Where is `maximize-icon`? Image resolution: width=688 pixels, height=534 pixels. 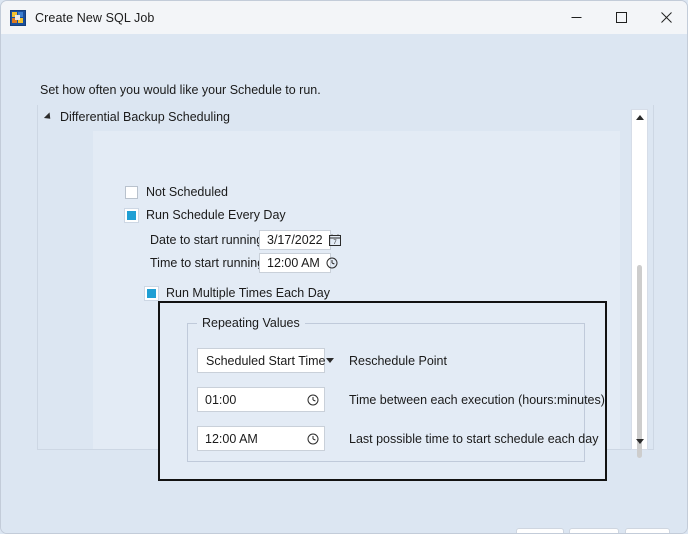 maximize-icon is located at coordinates (621, 17).